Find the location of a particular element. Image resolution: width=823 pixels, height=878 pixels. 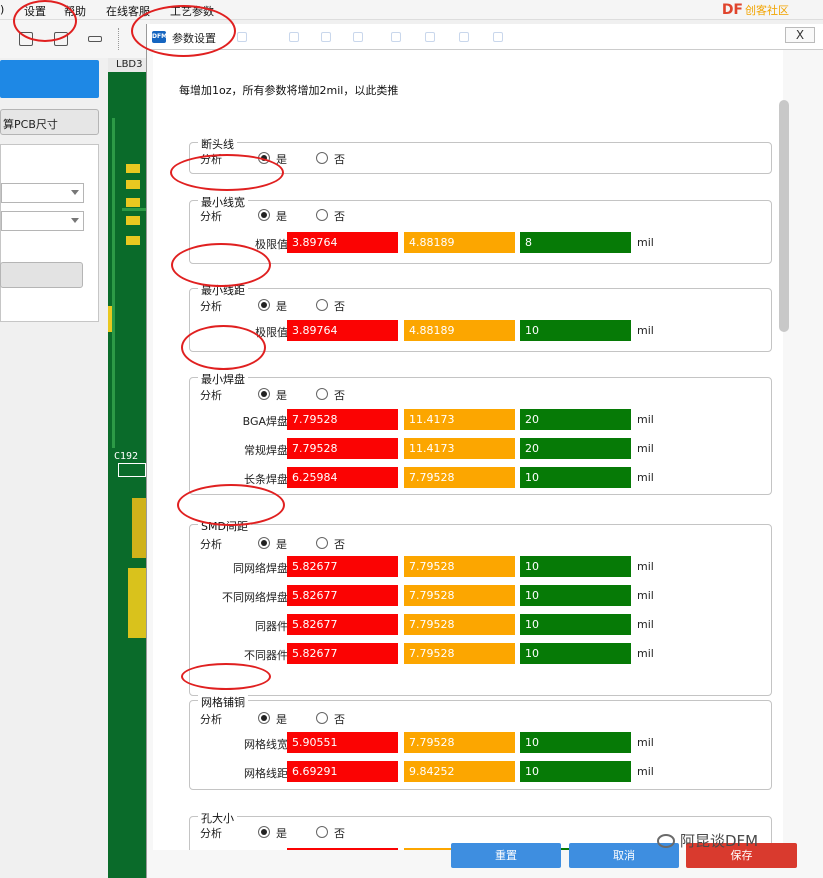

wechat-icon is located at coordinates (666, 841).